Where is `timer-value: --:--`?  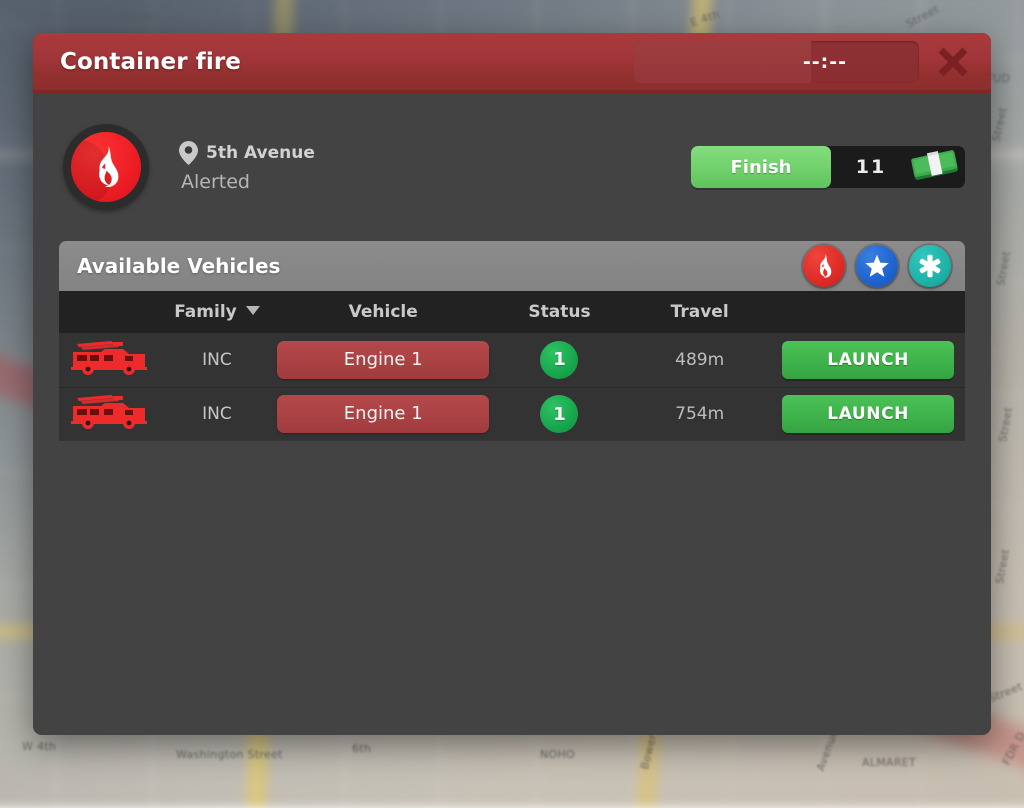
timer-value: --:-- is located at coordinates (824, 61).